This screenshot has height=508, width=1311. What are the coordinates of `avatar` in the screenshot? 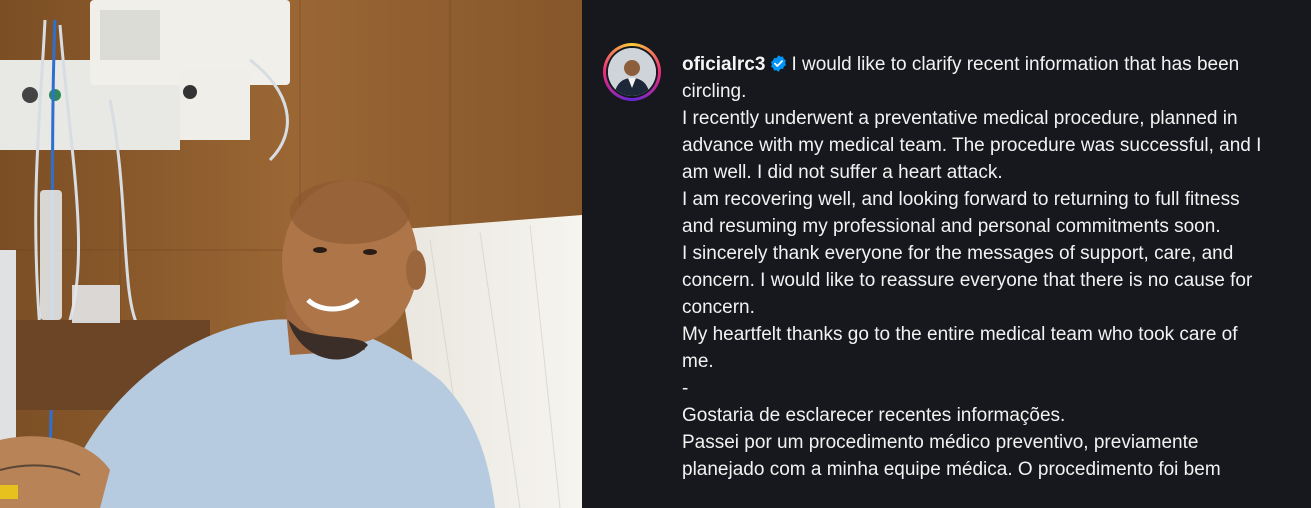 It's located at (632, 72).